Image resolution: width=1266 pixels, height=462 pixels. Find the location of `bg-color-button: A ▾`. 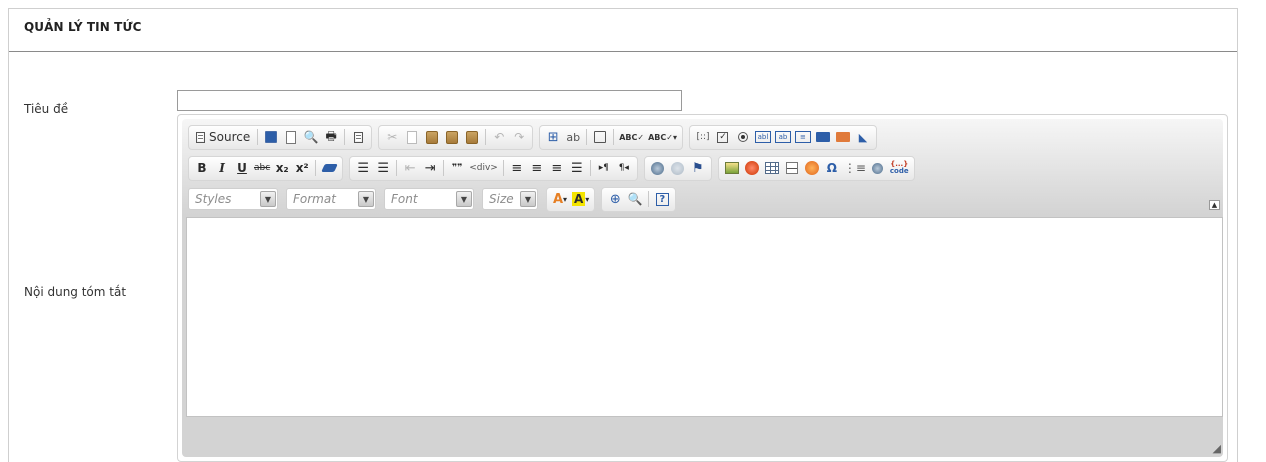

bg-color-button: A ▾ is located at coordinates (580, 199).